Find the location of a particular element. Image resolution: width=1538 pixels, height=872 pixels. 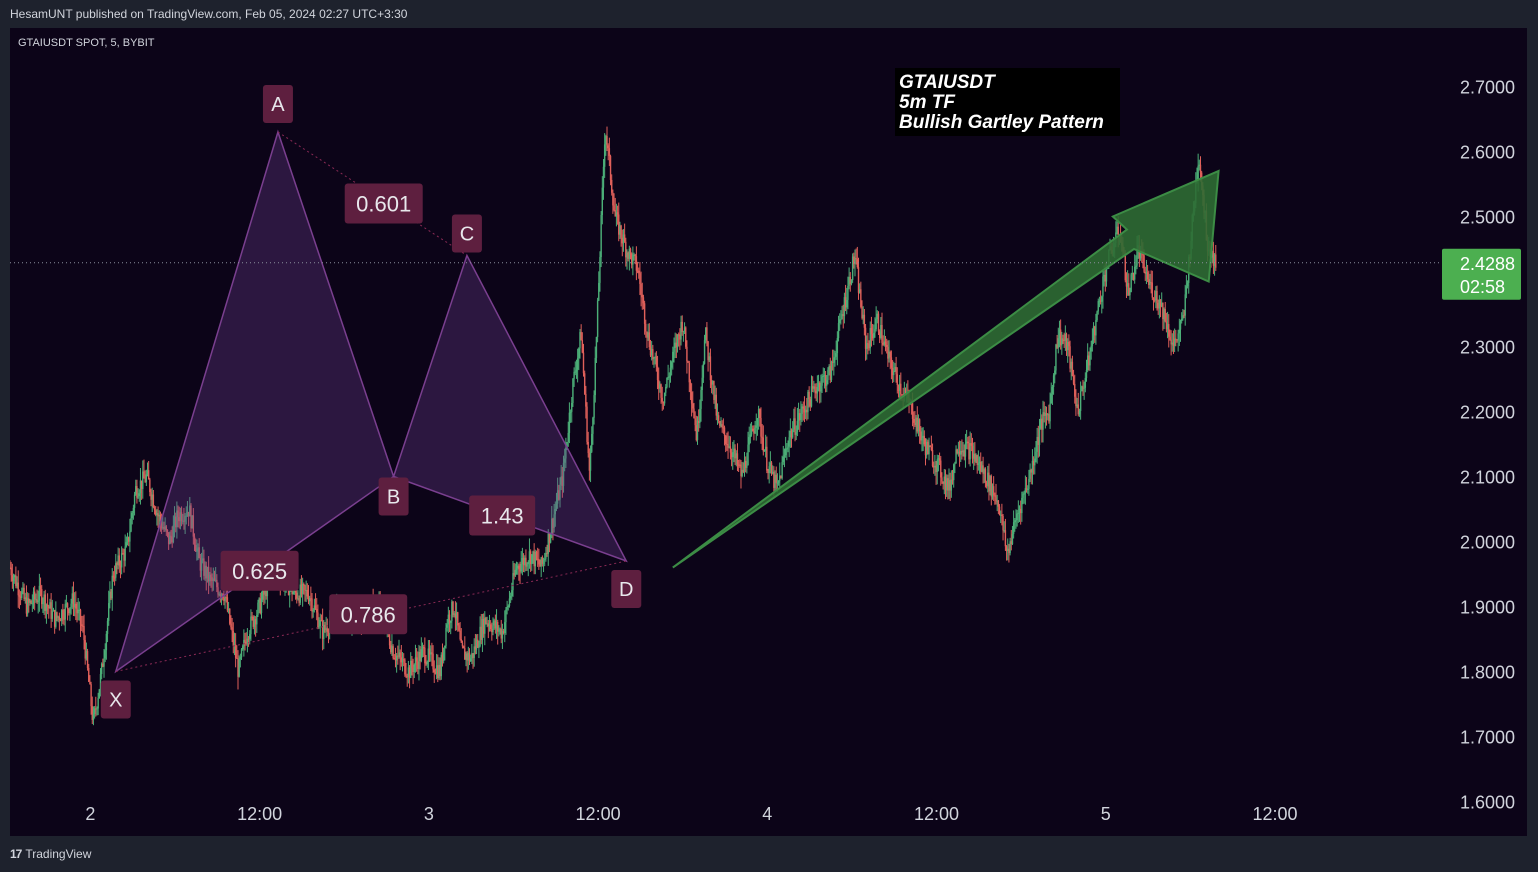

x-tick-label: 12:00 is located at coordinates (936, 814).